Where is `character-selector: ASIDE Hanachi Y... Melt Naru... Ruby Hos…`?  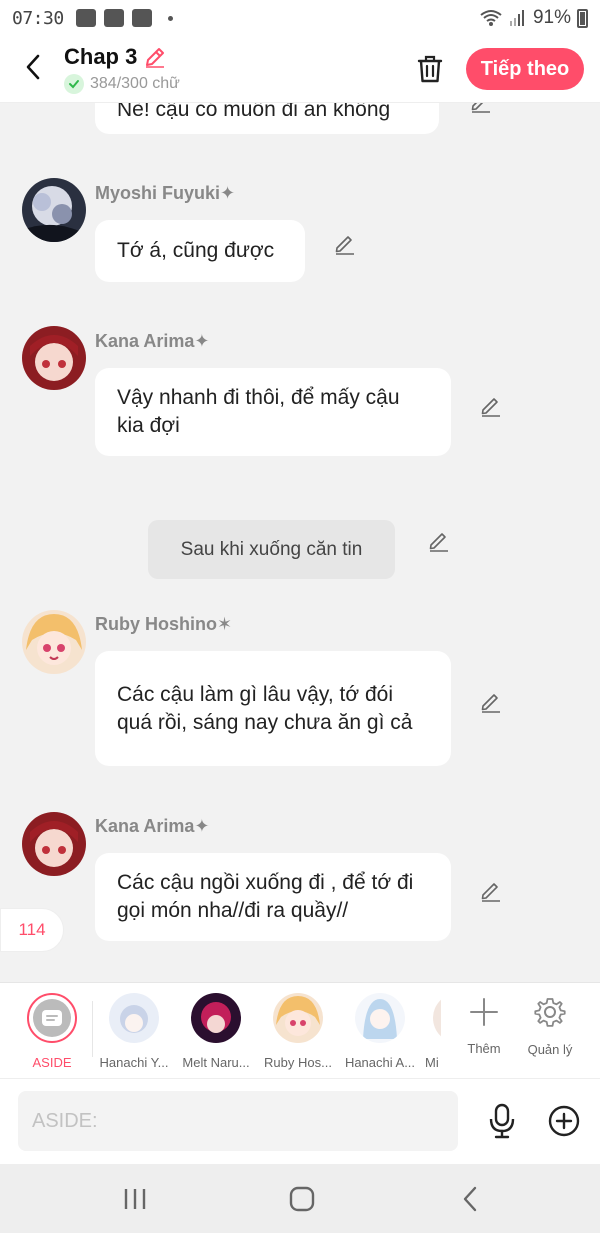
character-selector: ASIDE Hanachi Y... Melt Naru... Ruby Hos… is located at coordinates (300, 1030).